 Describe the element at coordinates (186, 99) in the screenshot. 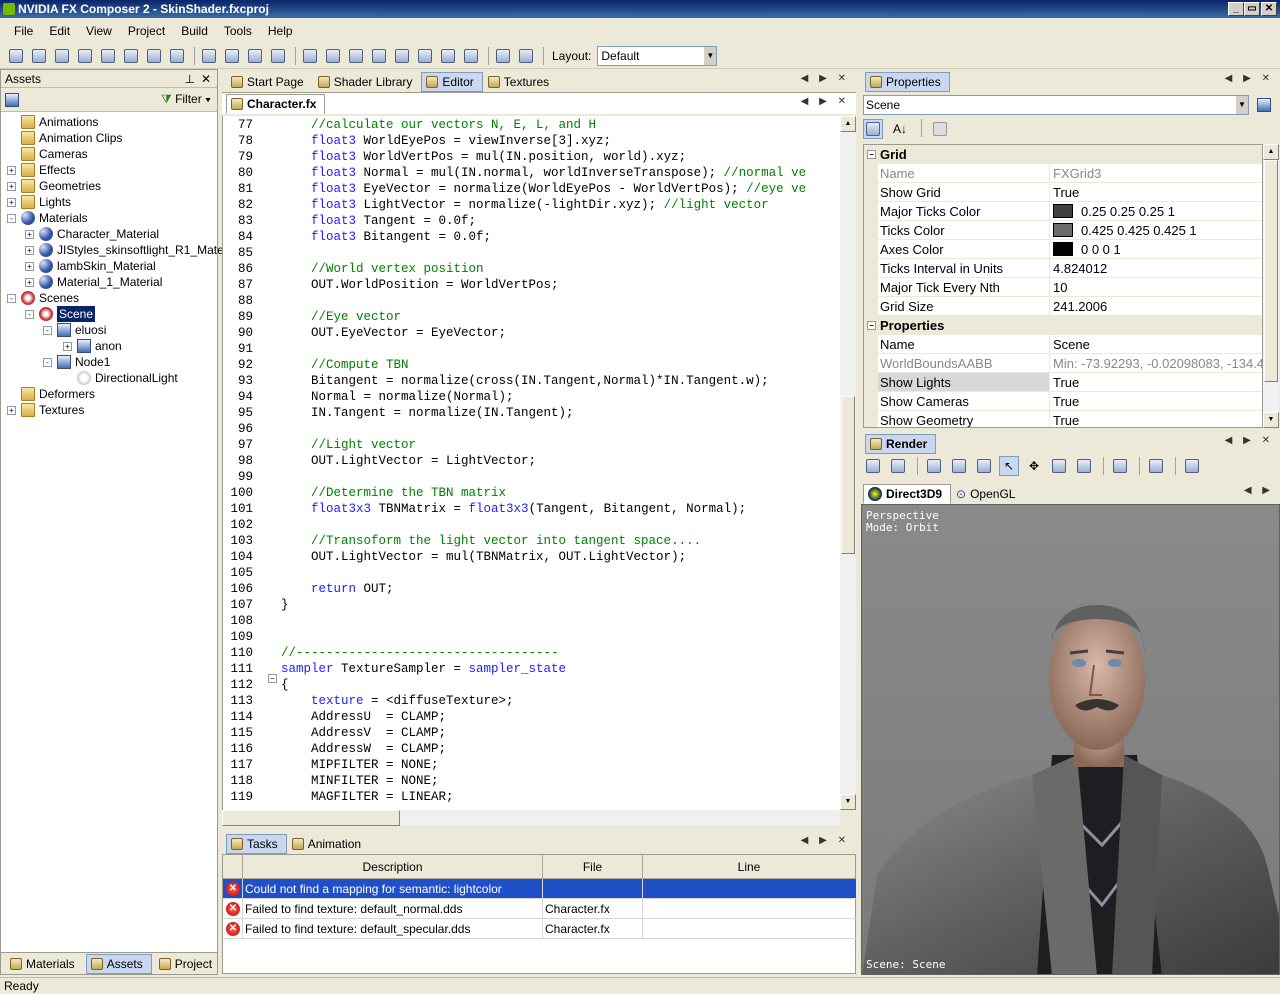

I see `filter-button: ⧩ Filter ▾` at that location.